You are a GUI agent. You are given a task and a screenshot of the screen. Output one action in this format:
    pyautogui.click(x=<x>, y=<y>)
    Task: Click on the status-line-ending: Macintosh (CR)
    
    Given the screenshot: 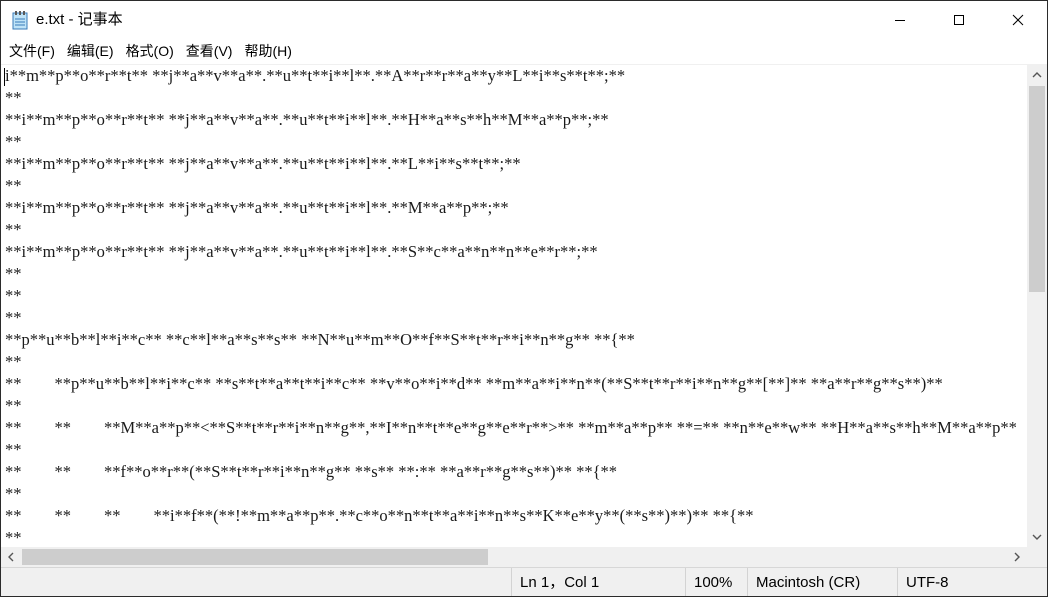 What is the action you would take?
    pyautogui.click(x=822, y=582)
    